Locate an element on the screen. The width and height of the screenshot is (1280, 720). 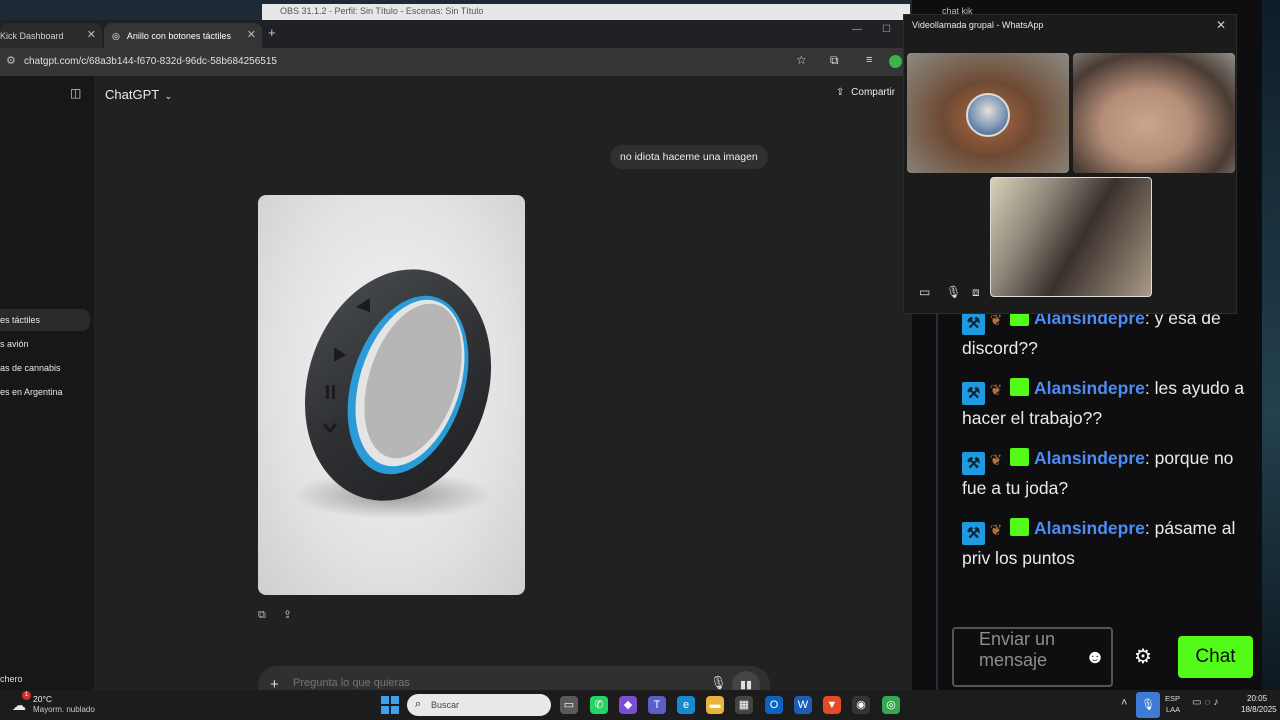
sidebar-chat-item: as de cannabis is located at coordinates (45, 368).